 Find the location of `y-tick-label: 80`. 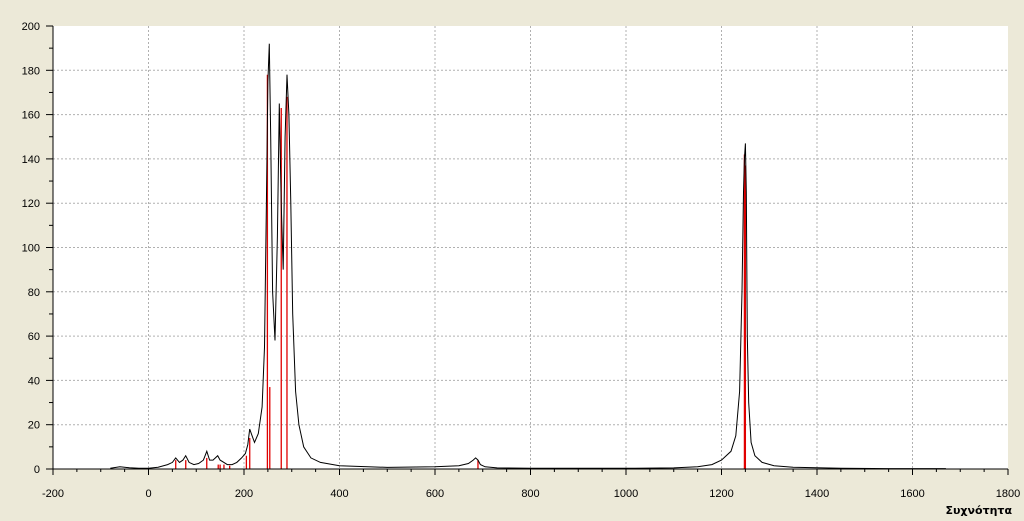

y-tick-label: 80 is located at coordinates (34, 293).